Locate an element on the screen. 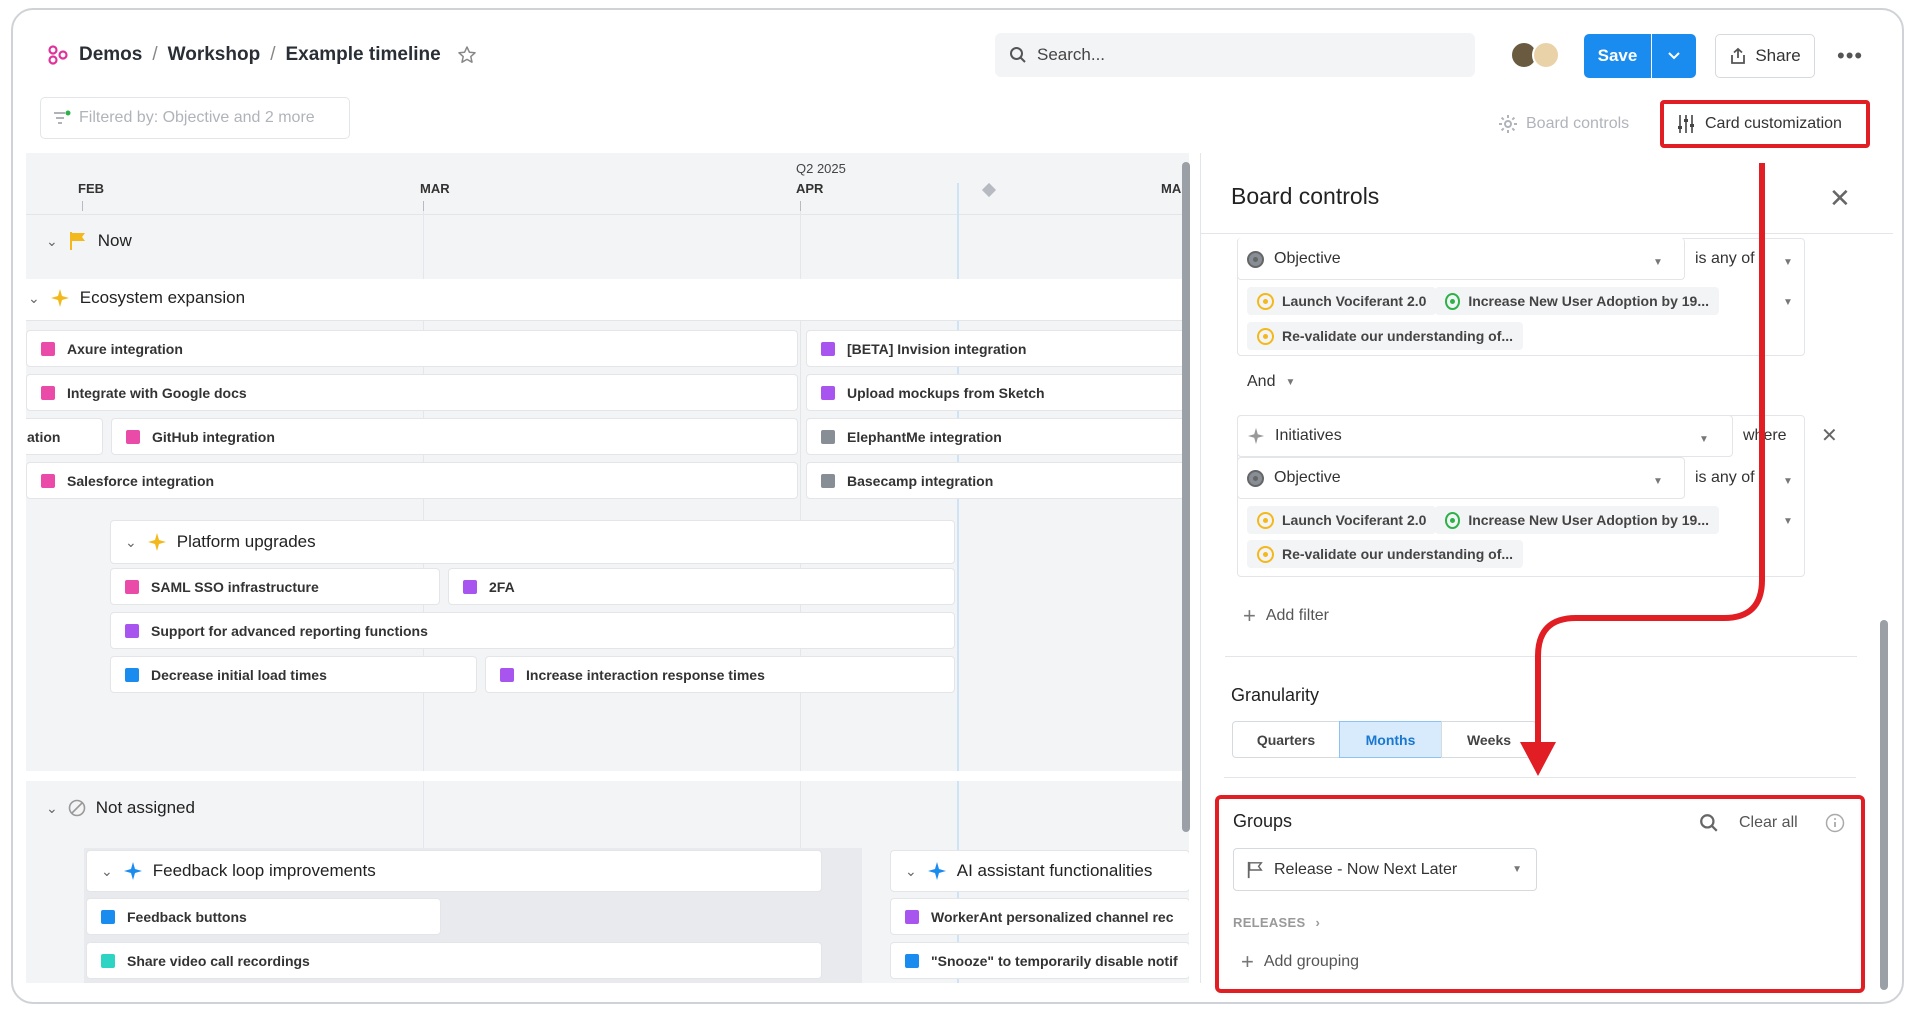  conjunction-select: And ▼ is located at coordinates (1271, 382).